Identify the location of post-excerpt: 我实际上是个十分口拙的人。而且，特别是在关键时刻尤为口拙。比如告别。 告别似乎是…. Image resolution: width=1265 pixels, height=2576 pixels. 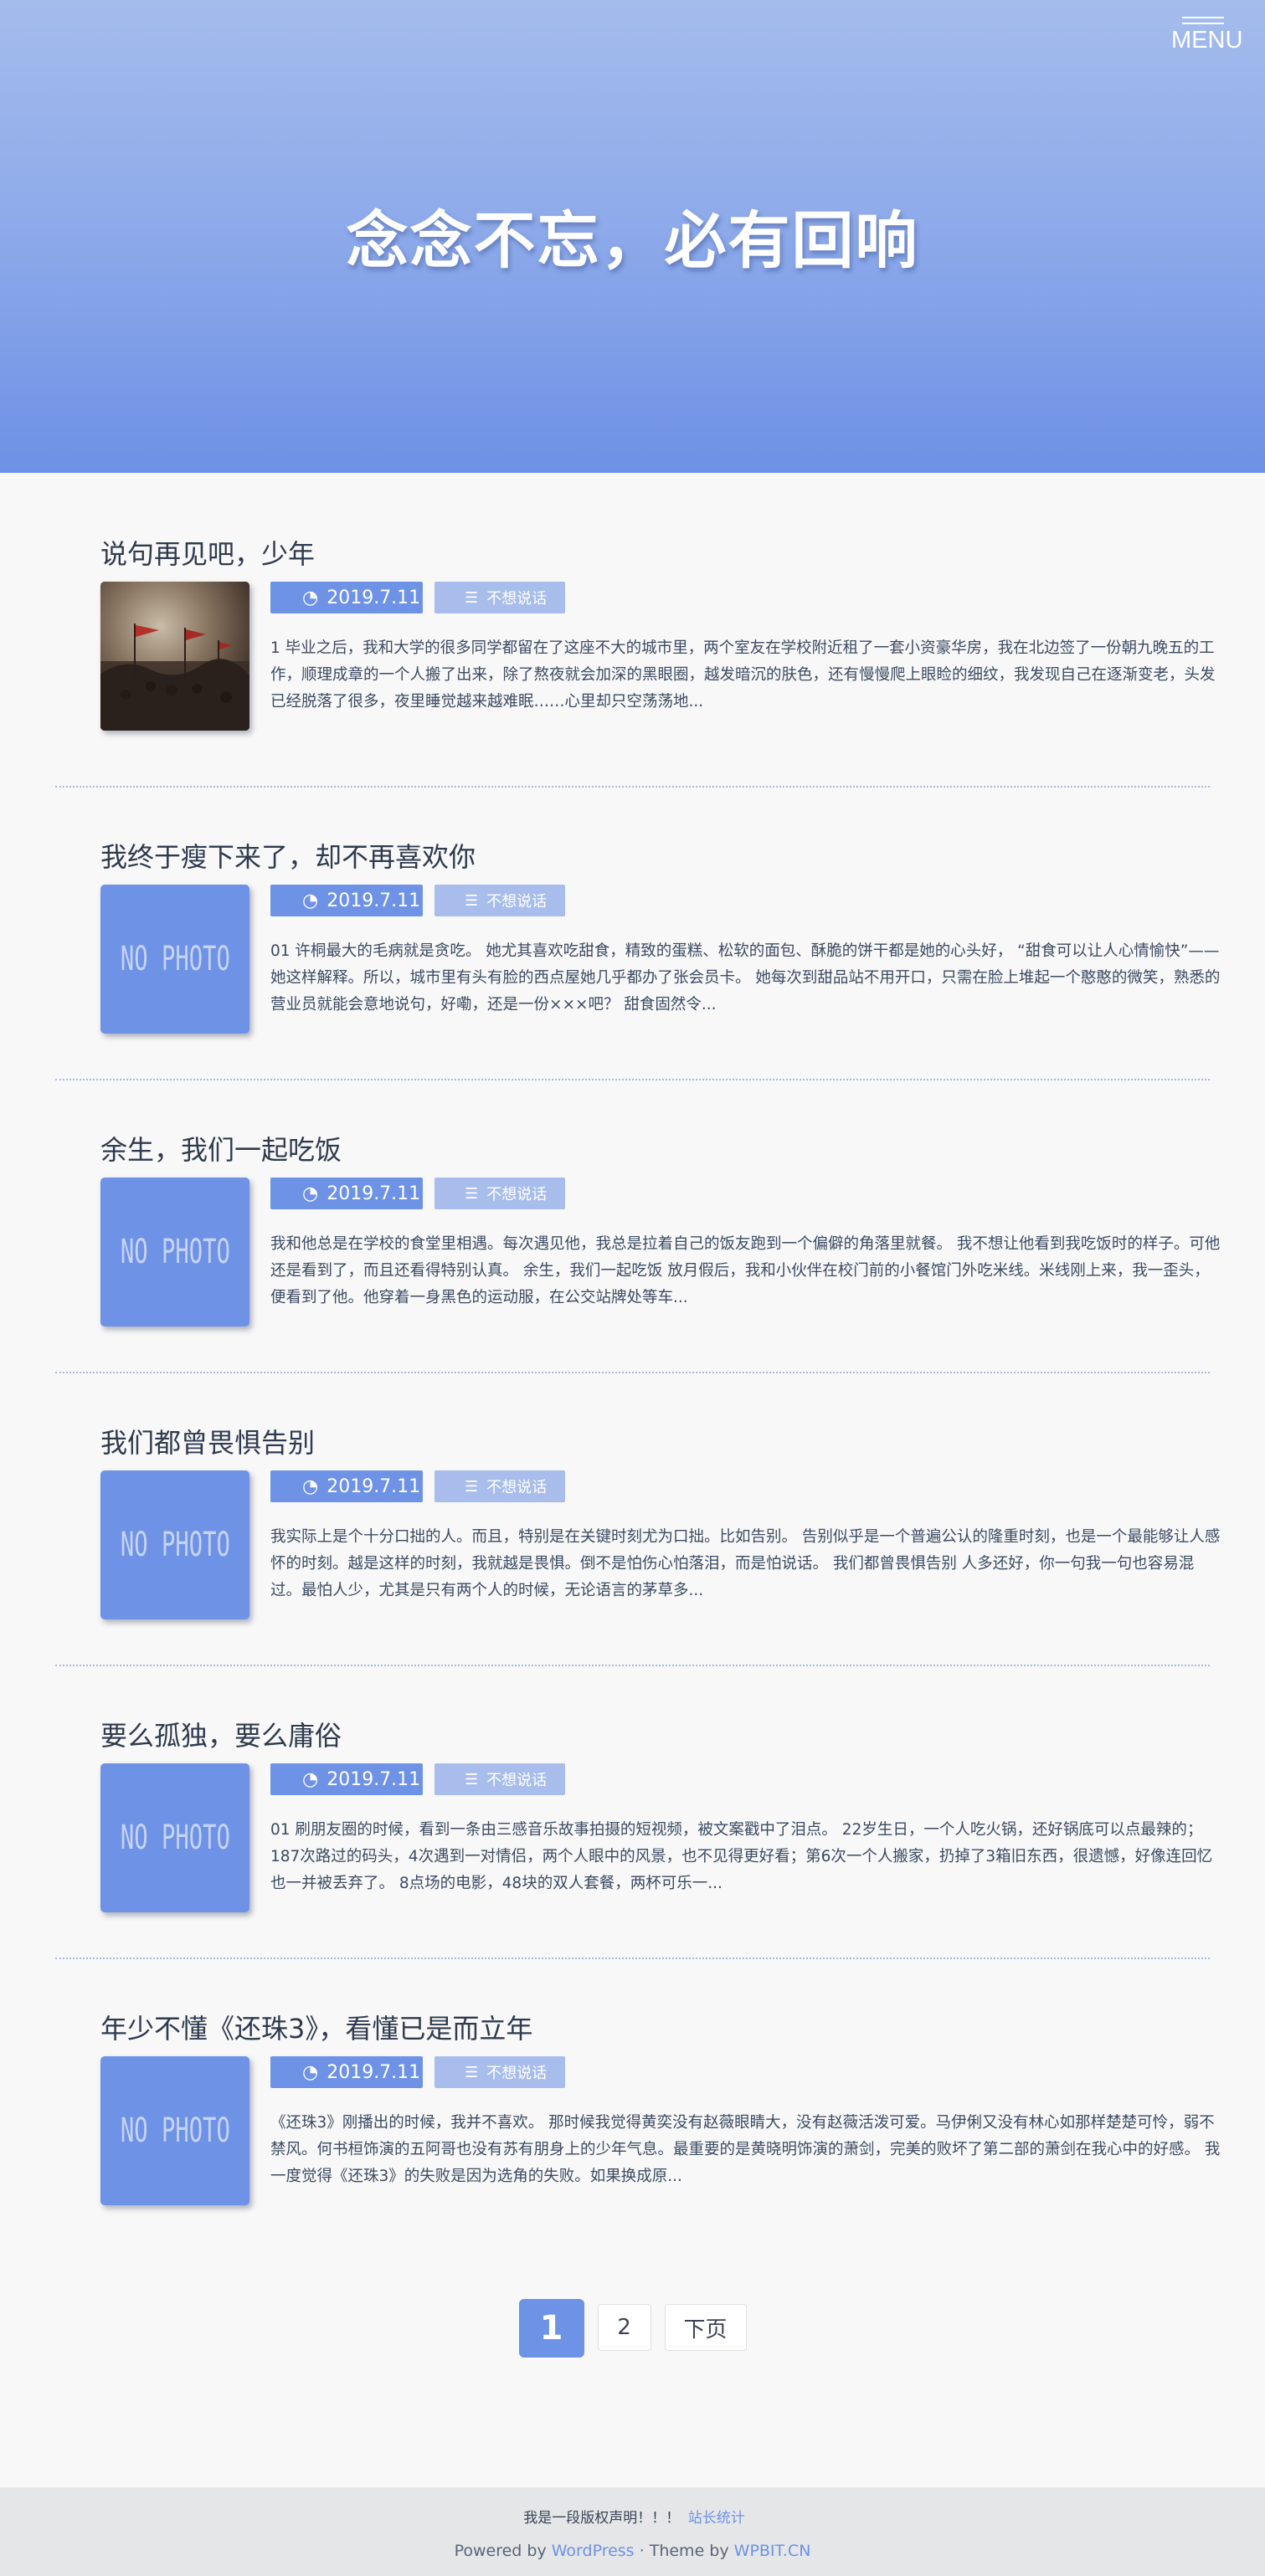
(745, 1563).